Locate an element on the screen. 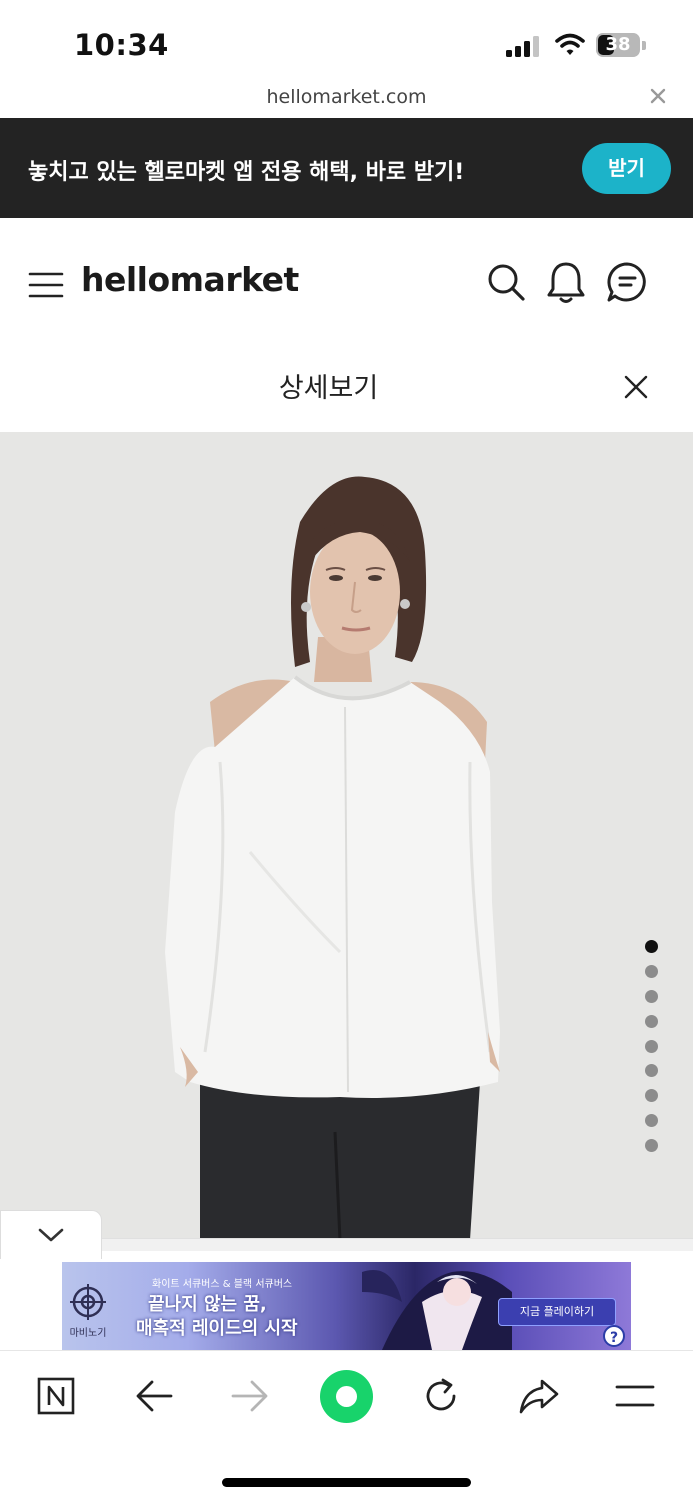 The height and width of the screenshot is (1501, 693). ad-play-button: 지금 플레이하기 is located at coordinates (557, 1312).